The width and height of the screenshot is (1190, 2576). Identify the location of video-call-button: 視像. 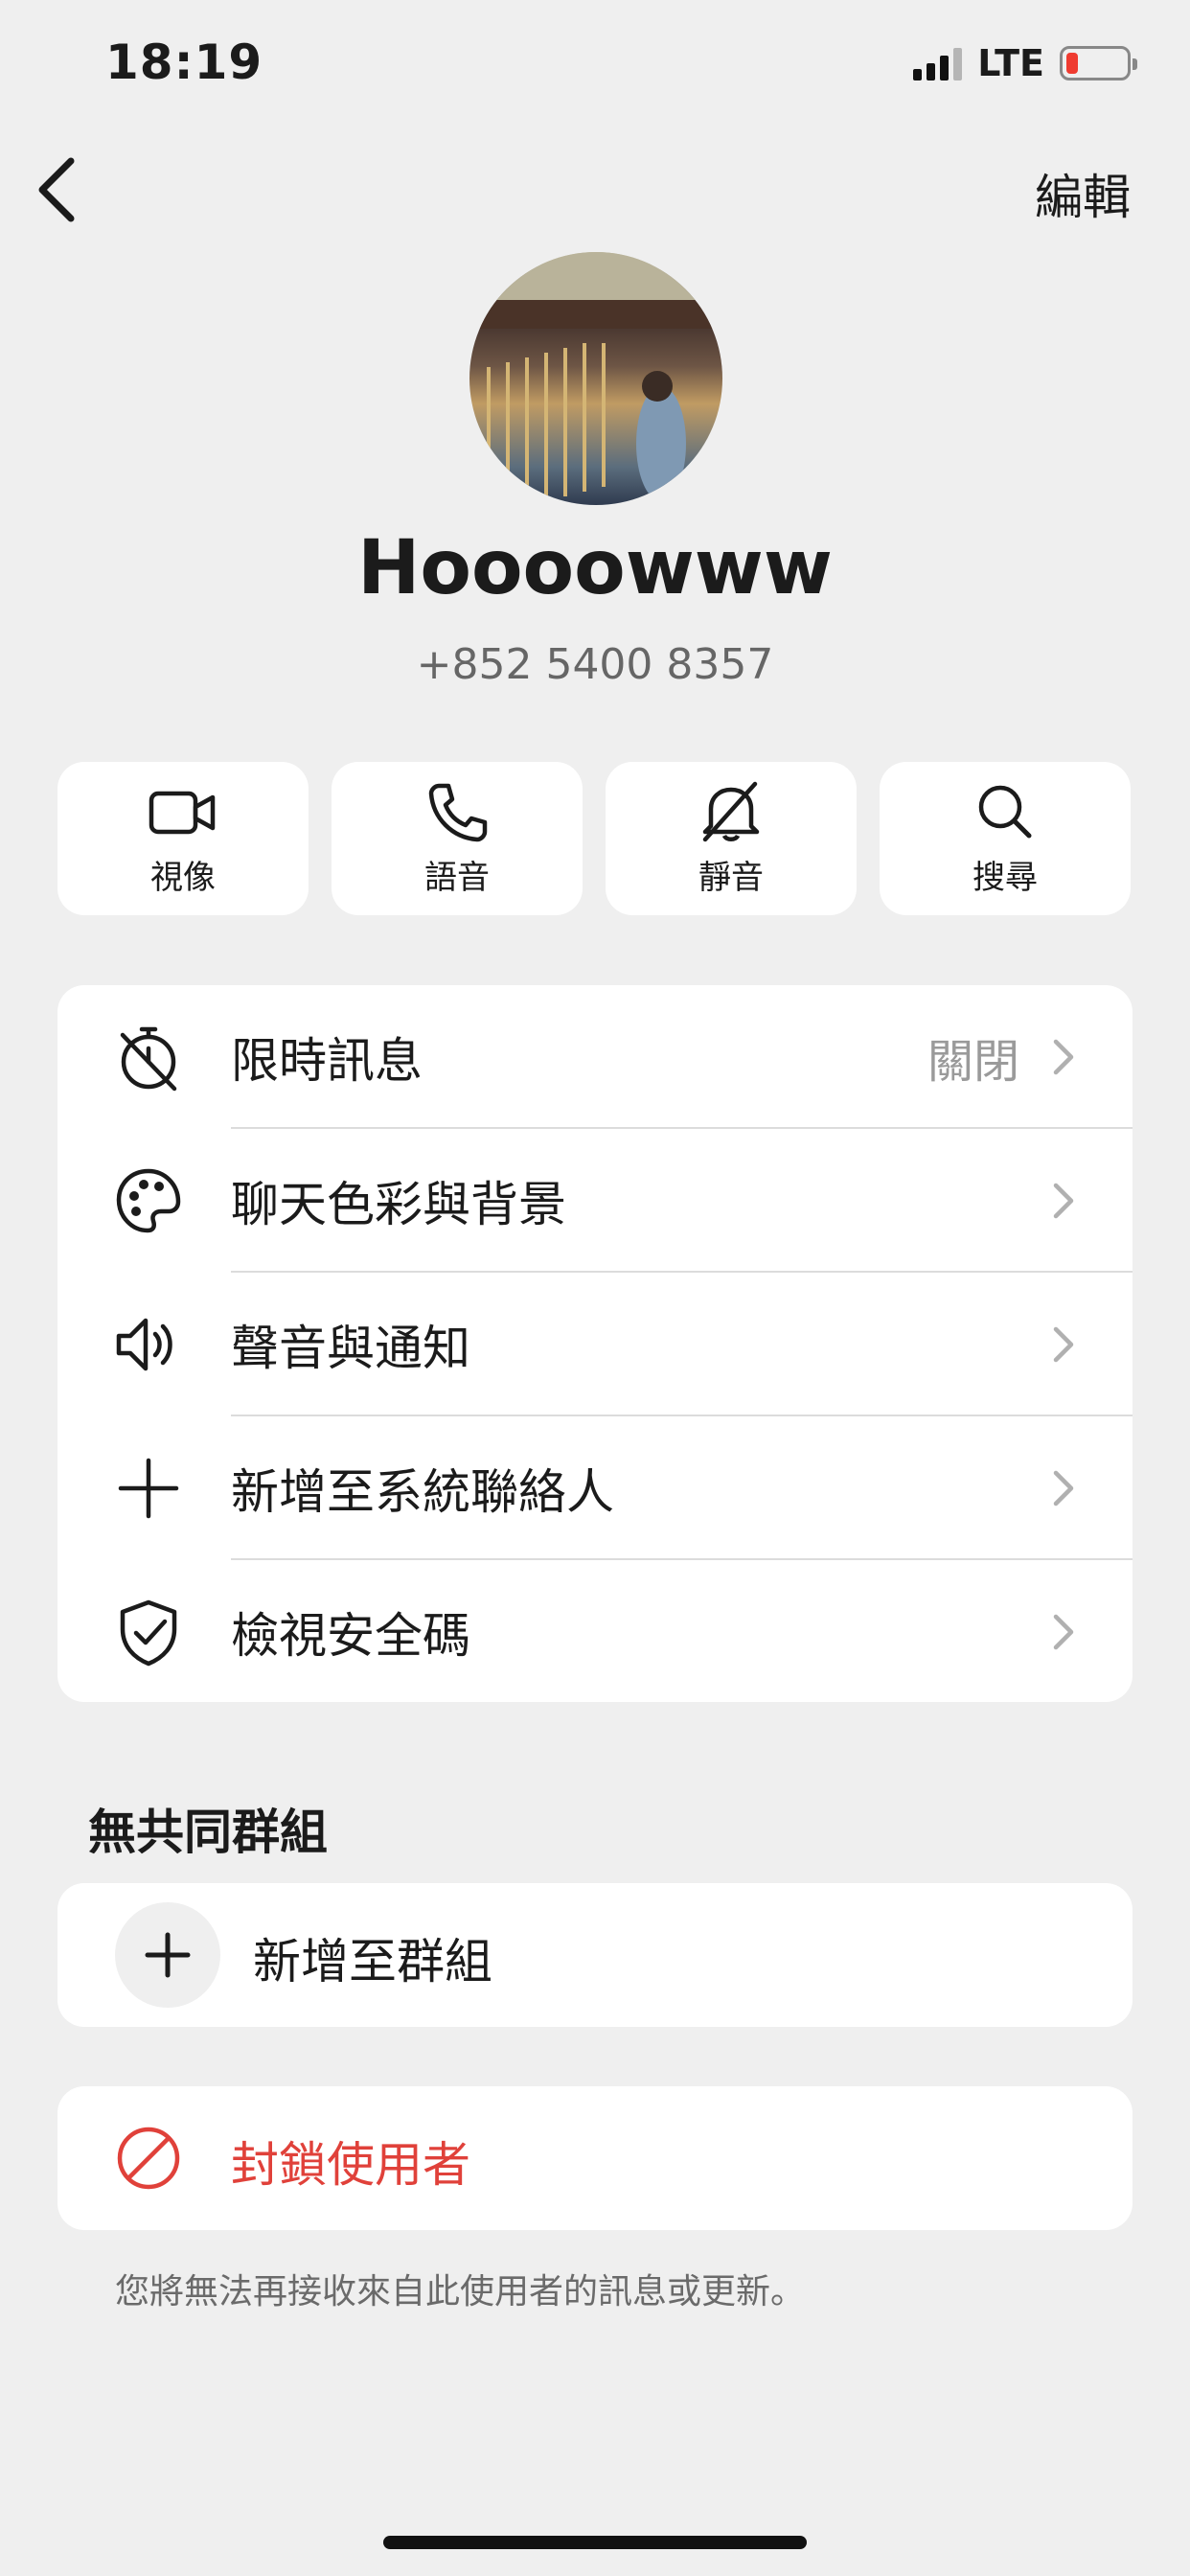
(183, 838).